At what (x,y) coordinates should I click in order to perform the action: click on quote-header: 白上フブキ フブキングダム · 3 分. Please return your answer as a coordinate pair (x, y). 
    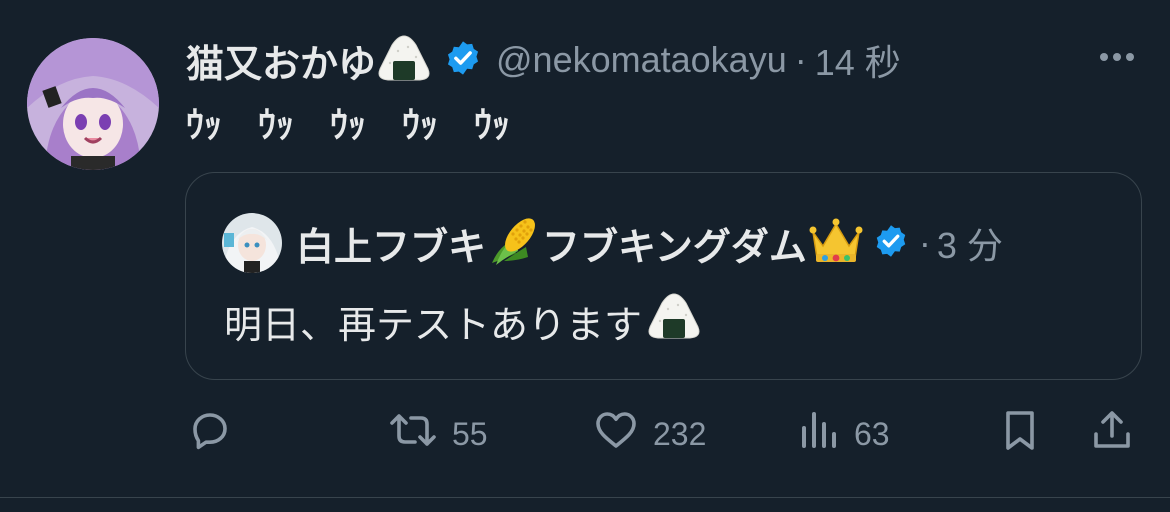
    Looking at the image, I should click on (612, 243).